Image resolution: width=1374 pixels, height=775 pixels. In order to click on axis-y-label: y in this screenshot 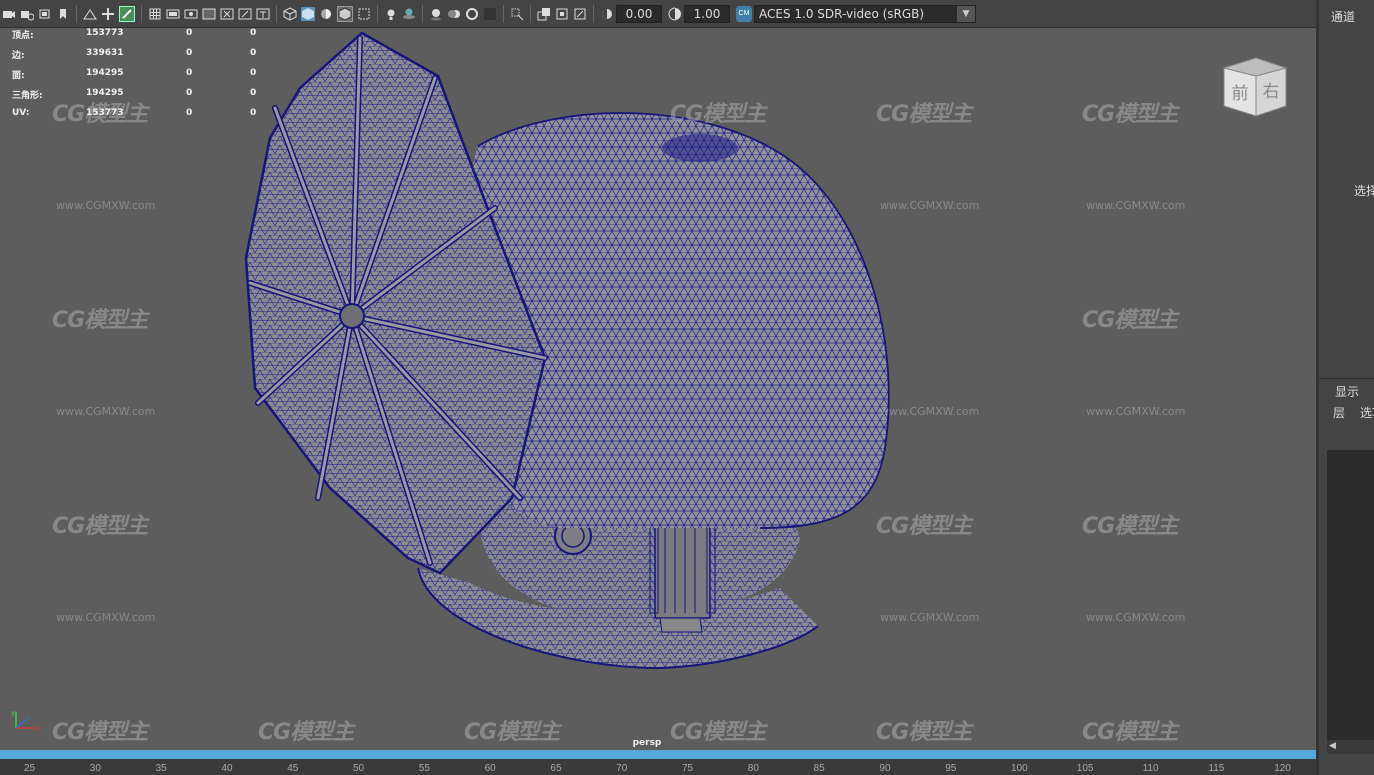, I will do `click(13, 713)`.